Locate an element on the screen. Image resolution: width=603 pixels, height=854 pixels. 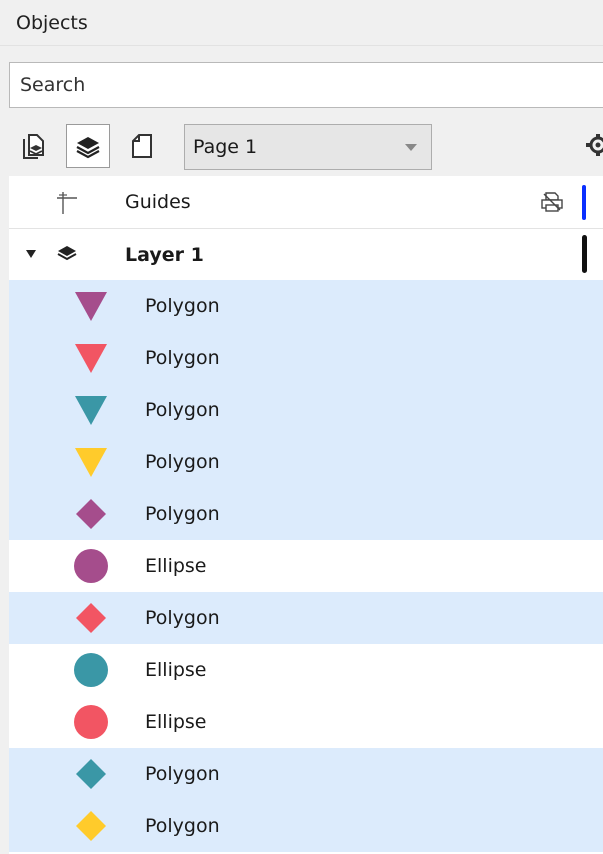
panel-title: Objects is located at coordinates (301, 23).